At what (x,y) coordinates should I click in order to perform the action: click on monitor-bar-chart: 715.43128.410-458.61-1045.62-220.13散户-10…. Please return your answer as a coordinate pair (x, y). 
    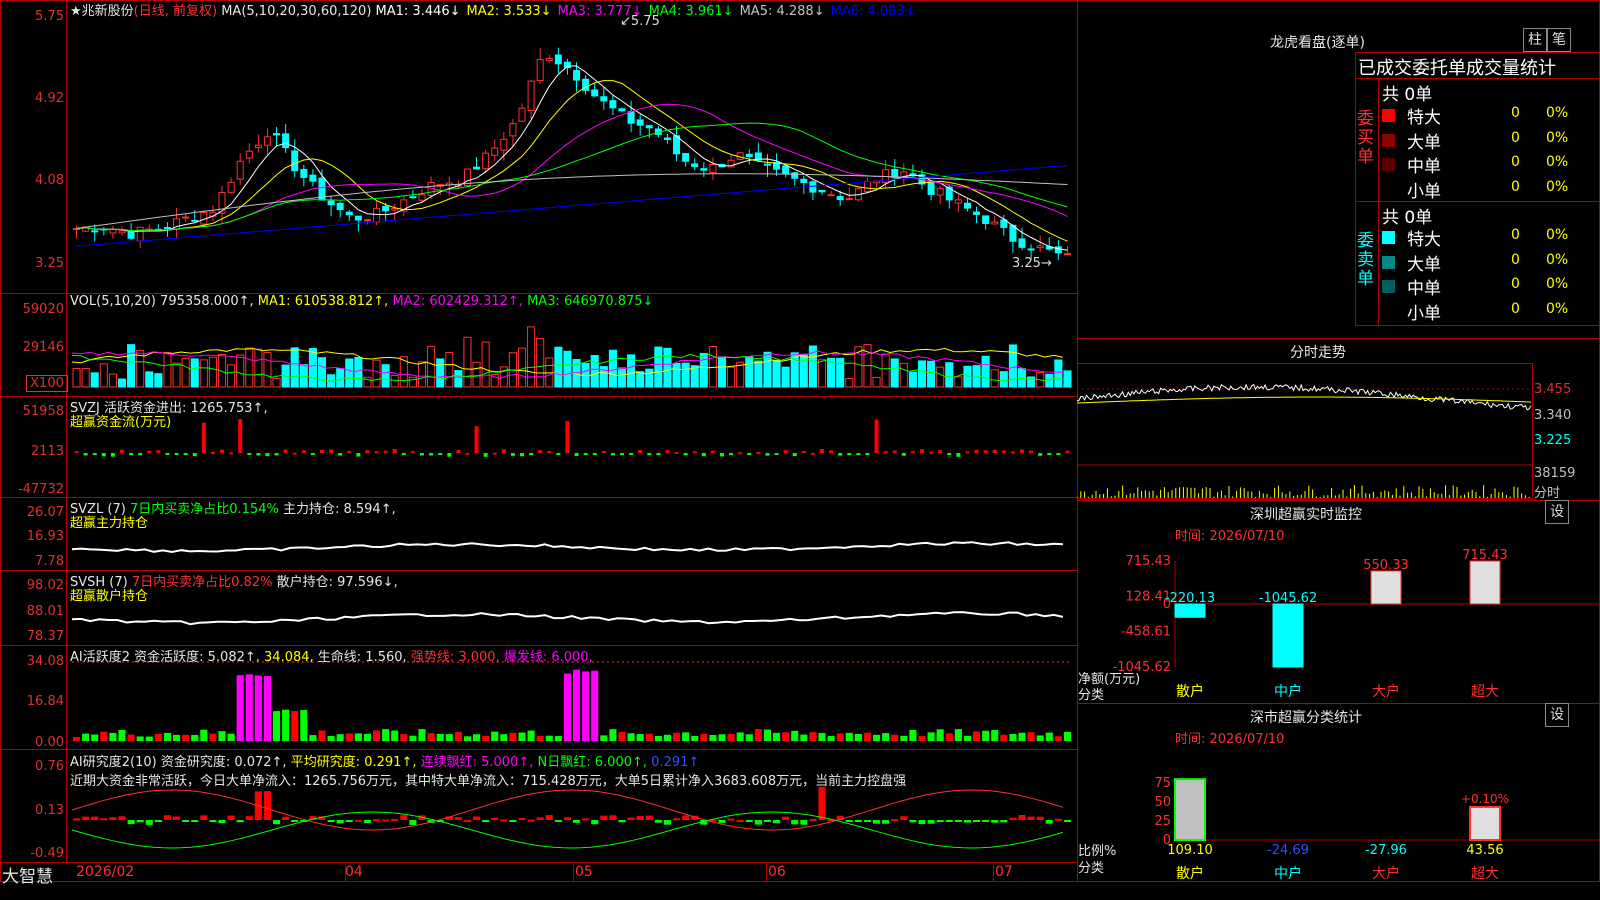
    Looking at the image, I should click on (1338, 600).